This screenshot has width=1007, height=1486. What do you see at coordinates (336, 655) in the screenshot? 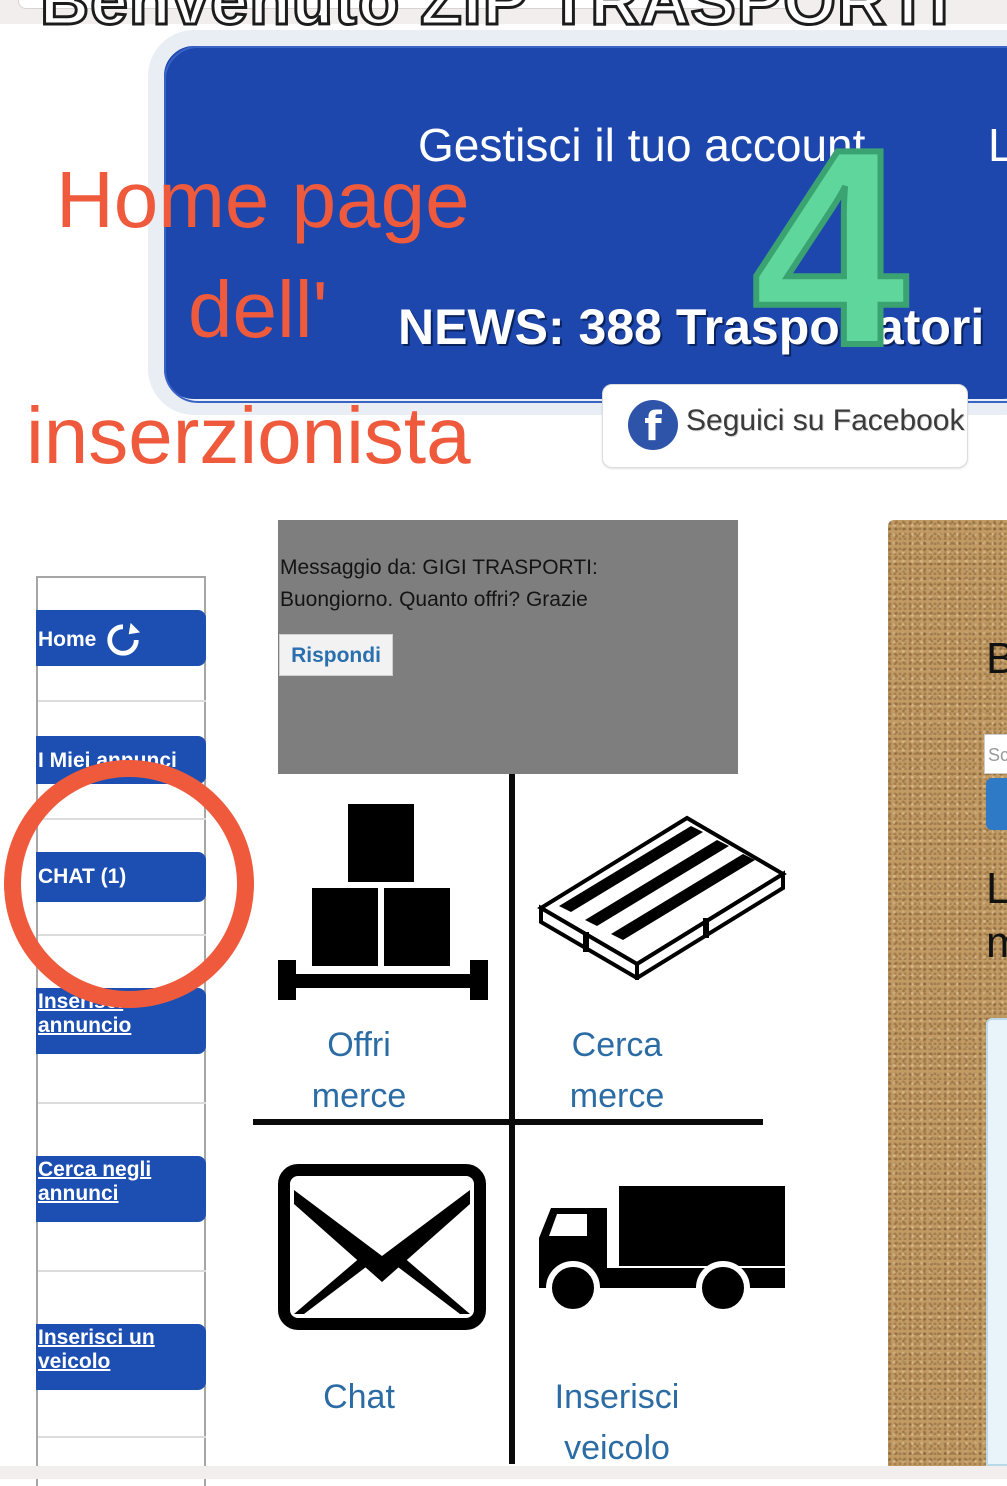
I see `reply-button: Rispondi` at bounding box center [336, 655].